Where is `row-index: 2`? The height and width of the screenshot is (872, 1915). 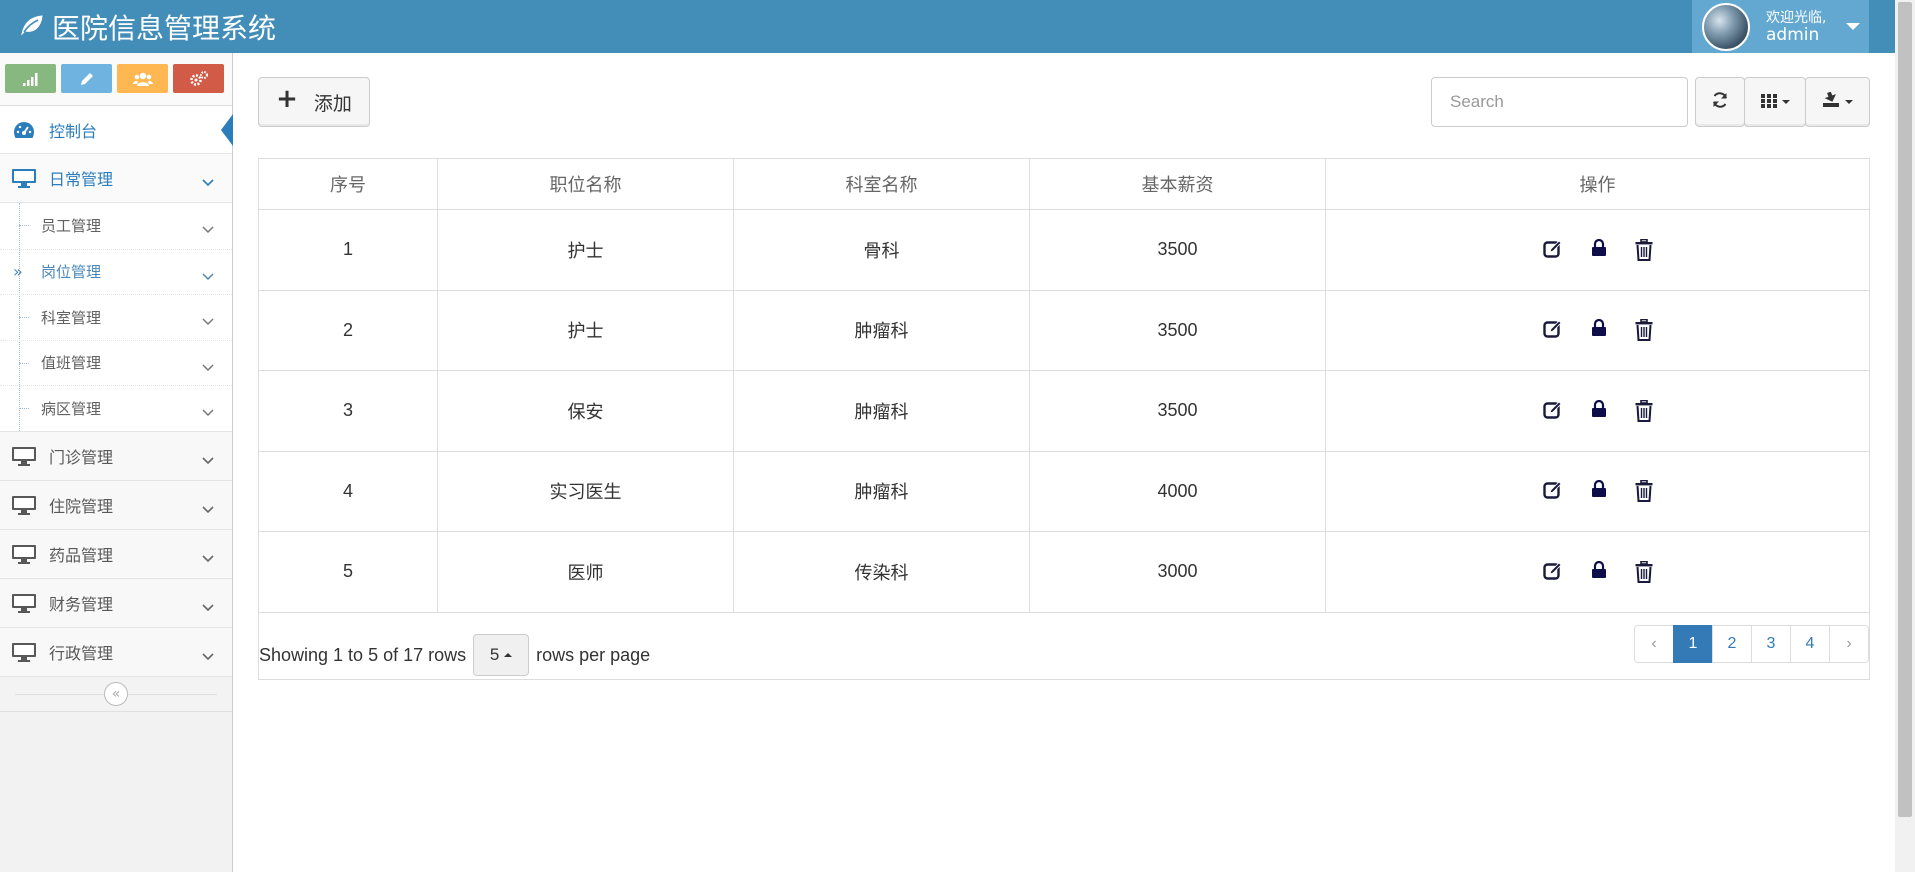 row-index: 2 is located at coordinates (348, 330).